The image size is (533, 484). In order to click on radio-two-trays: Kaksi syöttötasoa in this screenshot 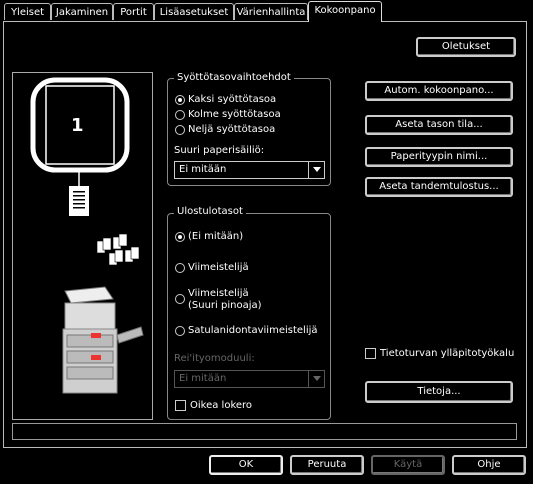, I will do `click(225, 100)`.